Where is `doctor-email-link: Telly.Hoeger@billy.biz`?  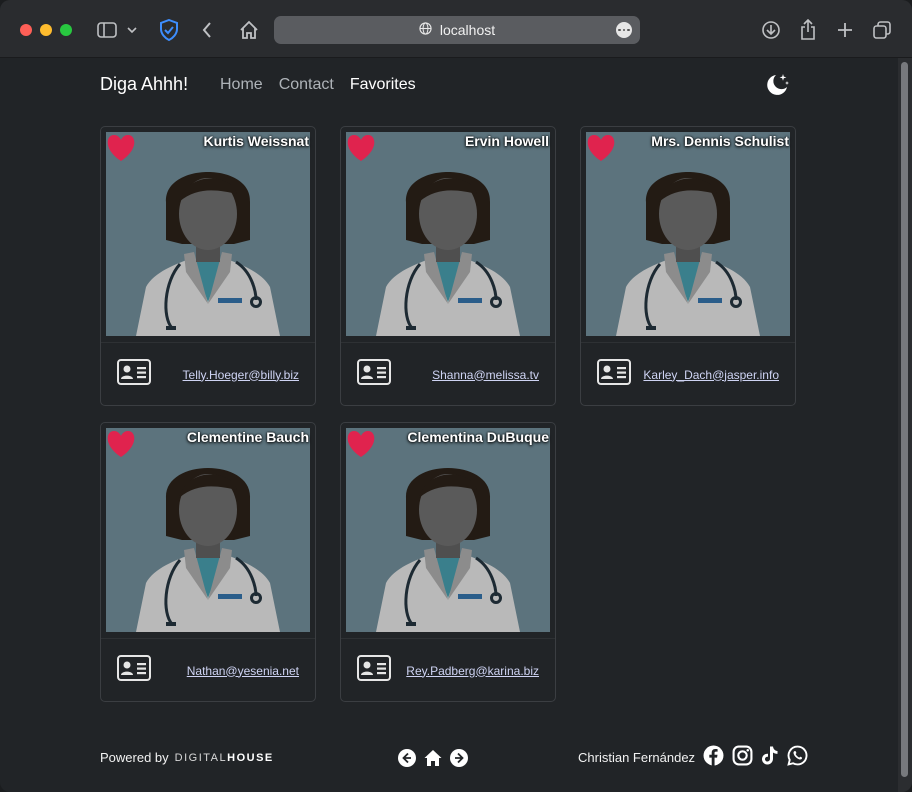
doctor-email-link: Telly.Hoeger@billy.biz is located at coordinates (241, 375).